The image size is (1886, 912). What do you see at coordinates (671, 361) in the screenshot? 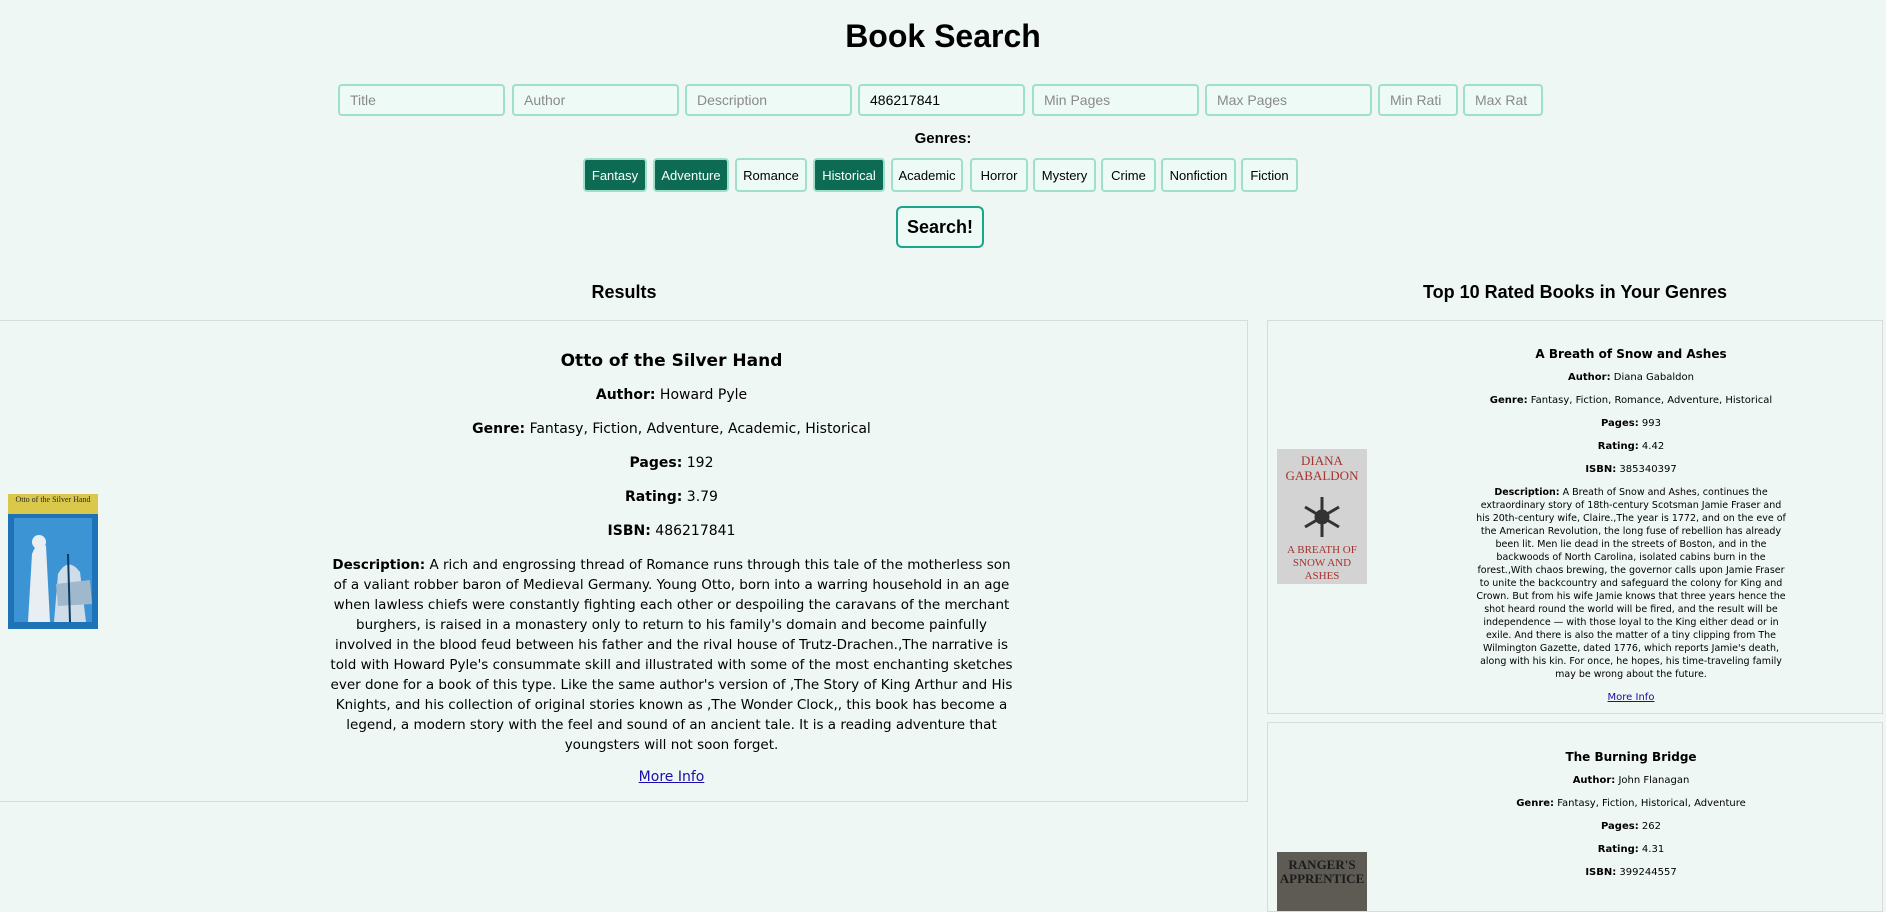
I see `book-title: Otto of the Silver Hand` at bounding box center [671, 361].